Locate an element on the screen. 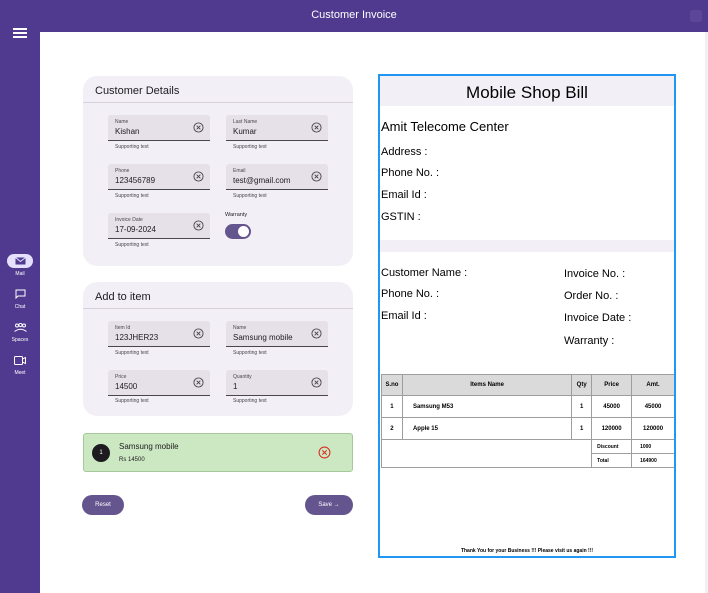 The image size is (708, 593). discount-label: Discount is located at coordinates (612, 446).